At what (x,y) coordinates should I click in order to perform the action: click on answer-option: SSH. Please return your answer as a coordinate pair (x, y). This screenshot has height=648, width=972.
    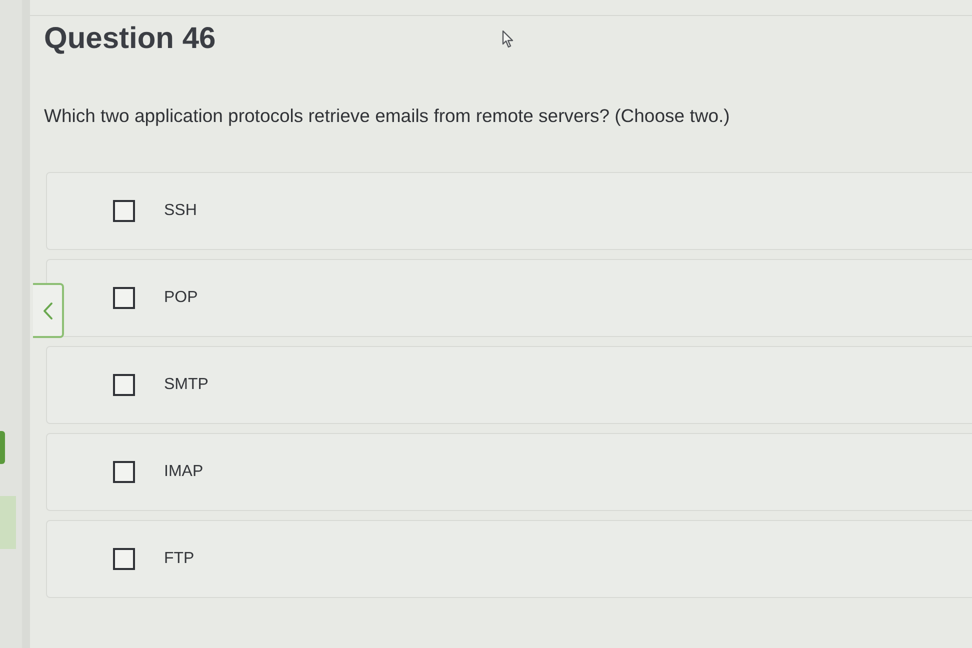
    Looking at the image, I should click on (509, 211).